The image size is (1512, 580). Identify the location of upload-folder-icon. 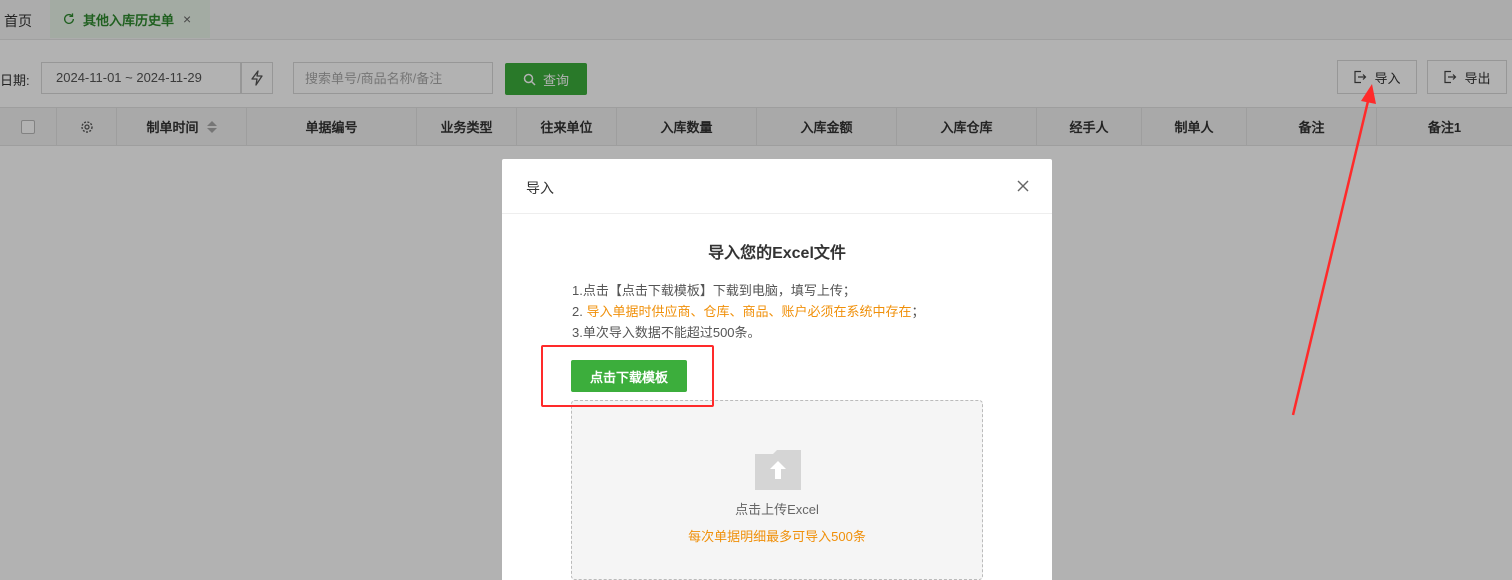
(778, 470).